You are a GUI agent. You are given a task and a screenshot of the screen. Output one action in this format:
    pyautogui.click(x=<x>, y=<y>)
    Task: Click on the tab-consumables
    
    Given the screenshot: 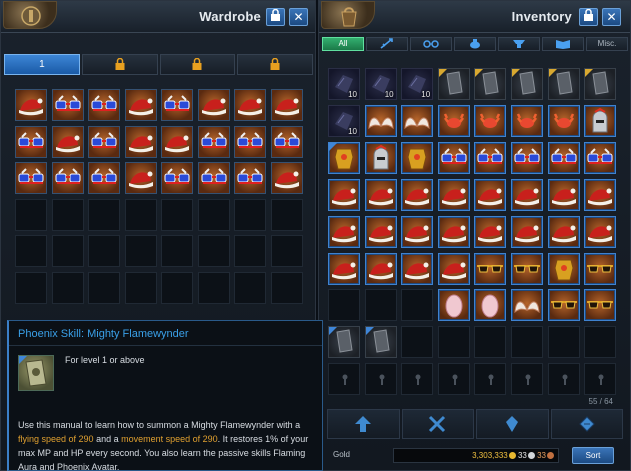 What is the action you would take?
    pyautogui.click(x=475, y=44)
    